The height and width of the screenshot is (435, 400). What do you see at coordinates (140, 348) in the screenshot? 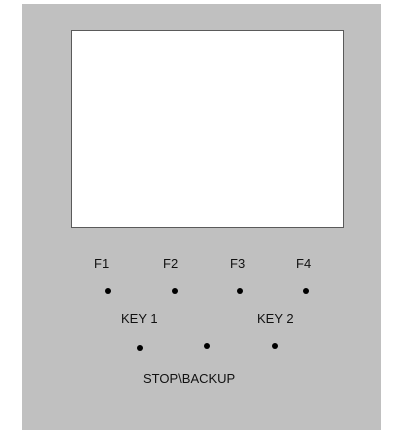
I see `key1-button` at bounding box center [140, 348].